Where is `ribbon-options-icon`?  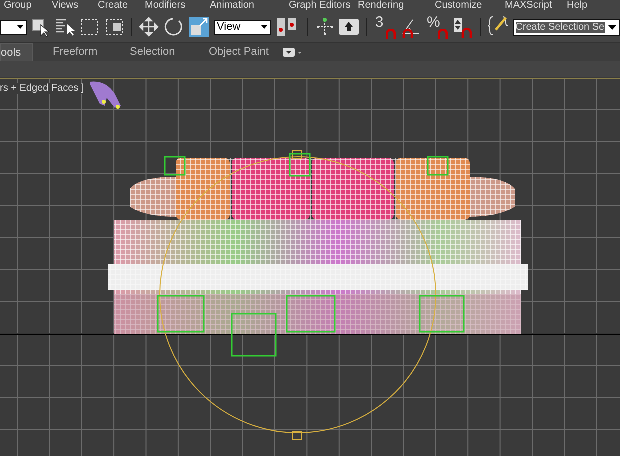
ribbon-options-icon is located at coordinates (293, 52).